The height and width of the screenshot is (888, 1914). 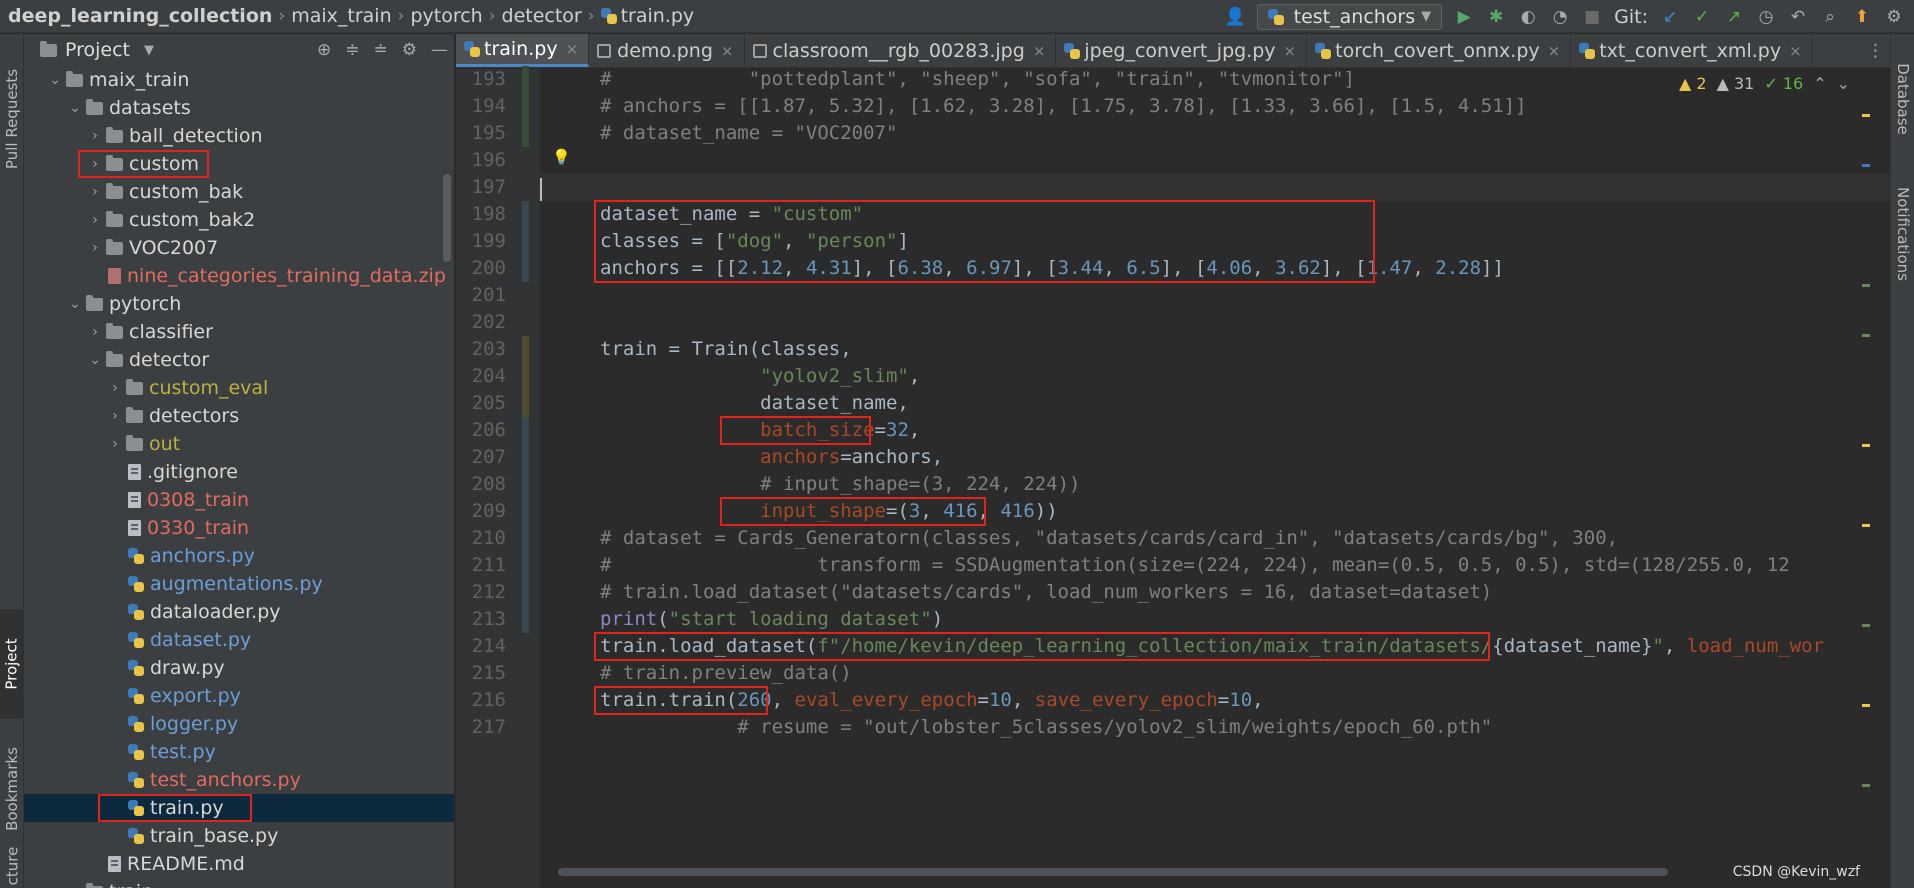 I want to click on tree-folder: › custom_eval, so click(x=239, y=388).